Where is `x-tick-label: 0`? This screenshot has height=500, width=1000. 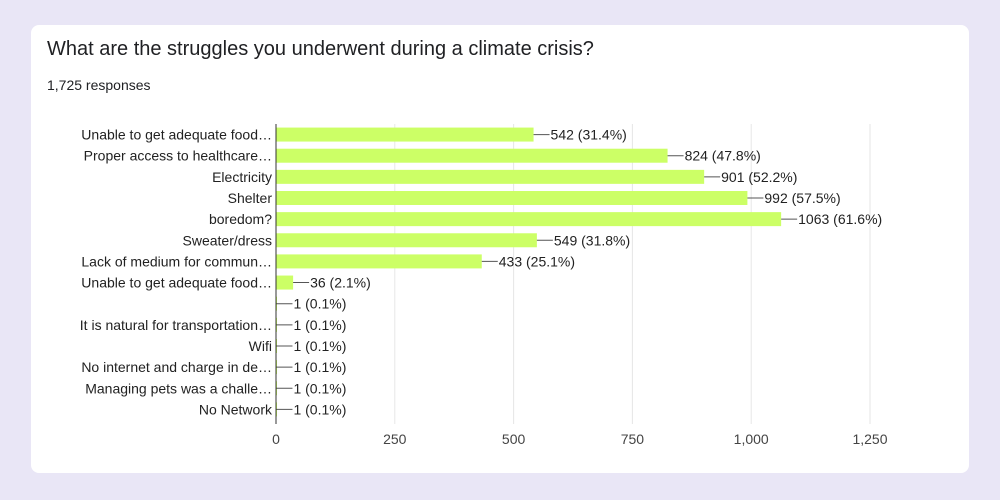
x-tick-label: 0 is located at coordinates (276, 439).